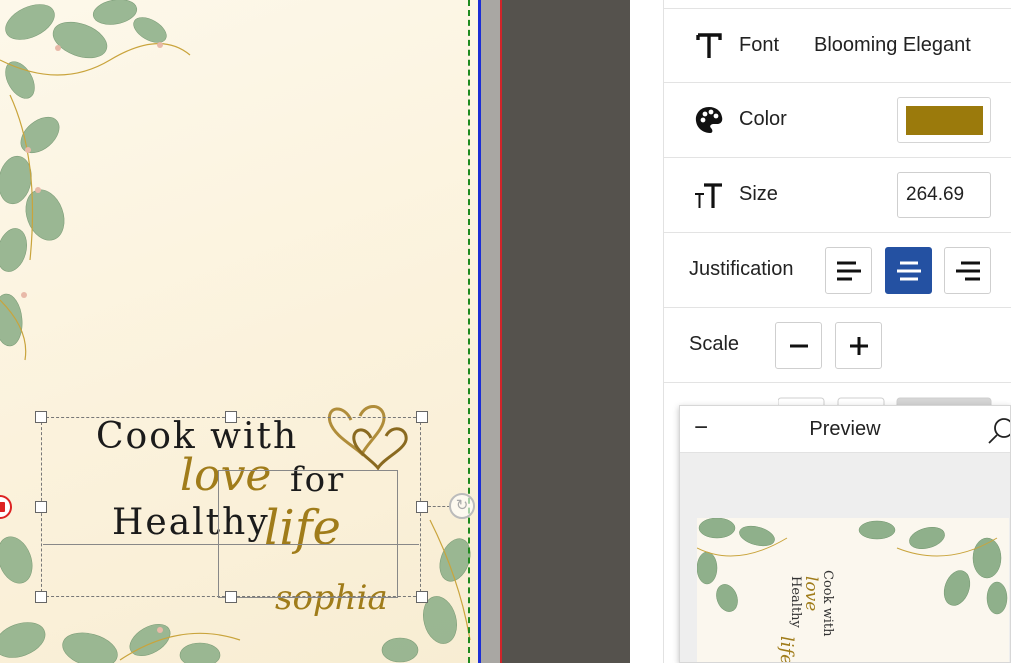  What do you see at coordinates (837, 195) in the screenshot?
I see `size-row: Size` at bounding box center [837, 195].